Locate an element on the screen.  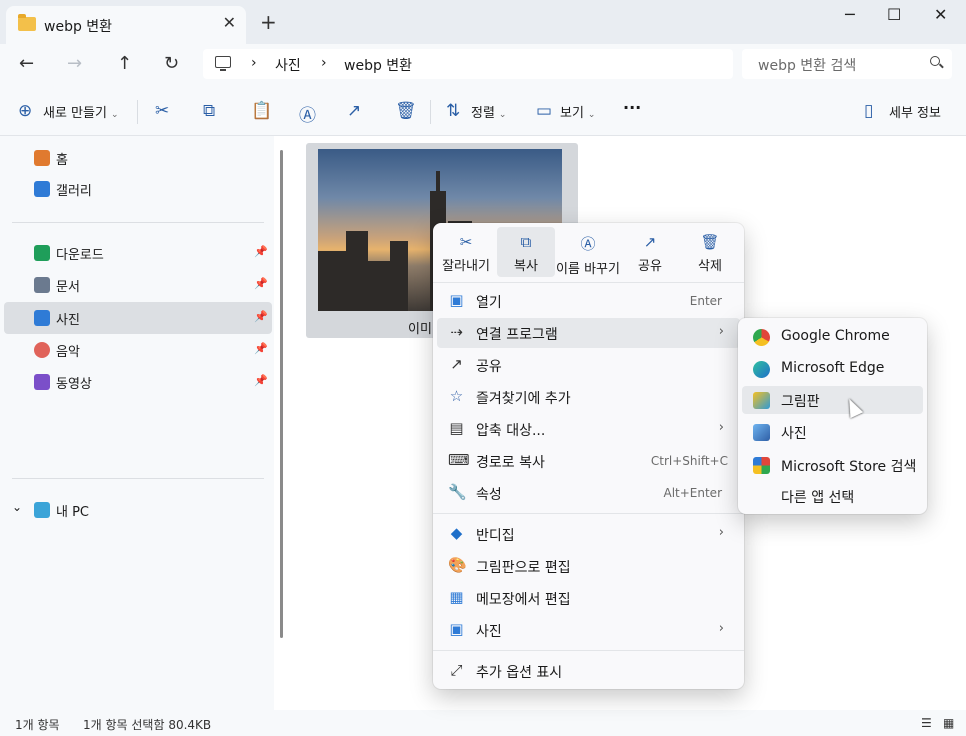
submenu-item-store: Microsoft Store 검색 is located at coordinates (832, 465).